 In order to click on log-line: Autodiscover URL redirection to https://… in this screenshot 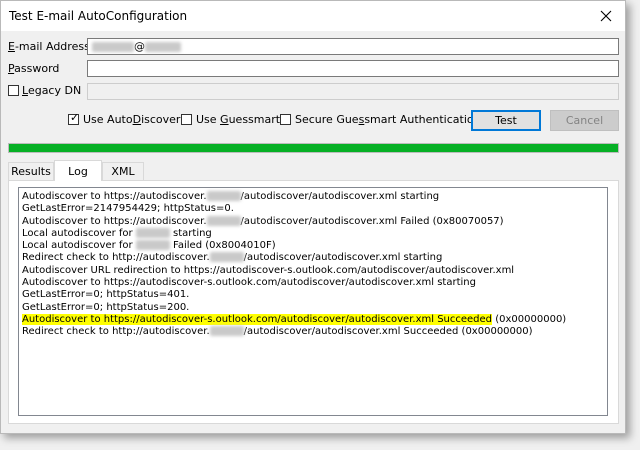, I will do `click(314, 271)`.